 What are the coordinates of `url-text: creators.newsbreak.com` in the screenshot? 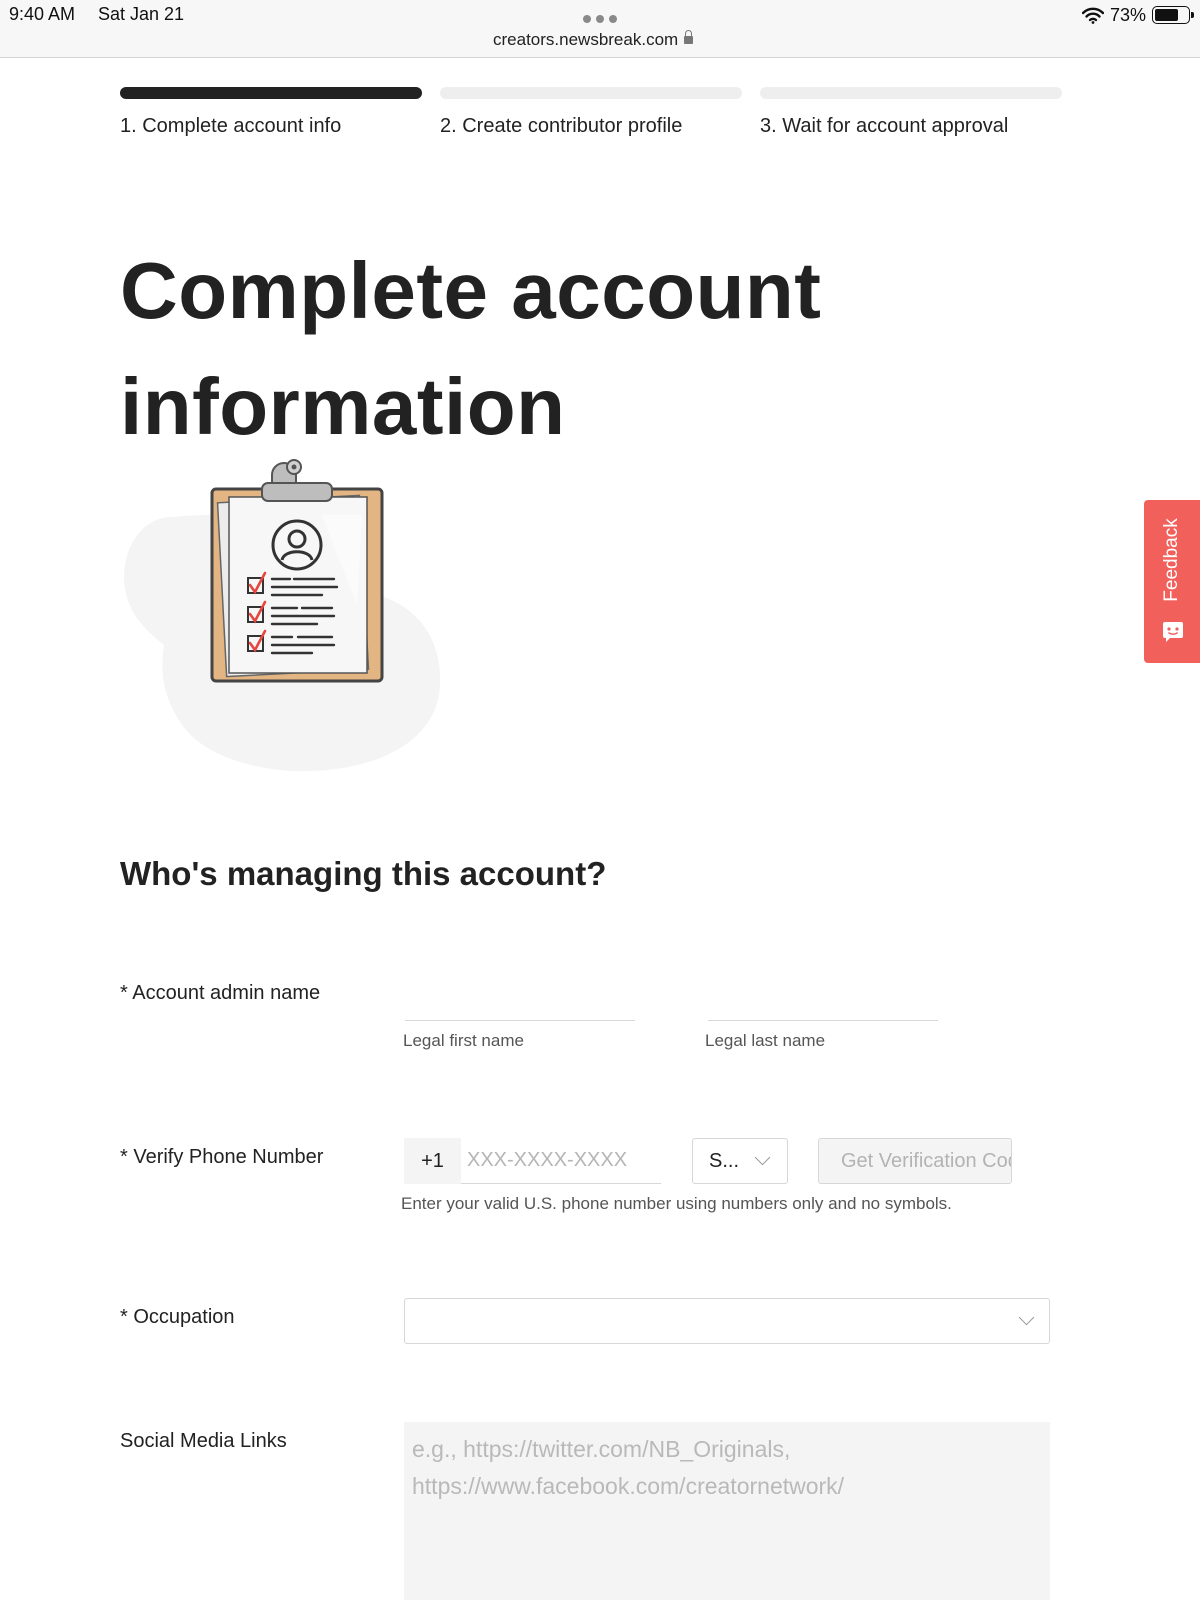 It's located at (586, 39).